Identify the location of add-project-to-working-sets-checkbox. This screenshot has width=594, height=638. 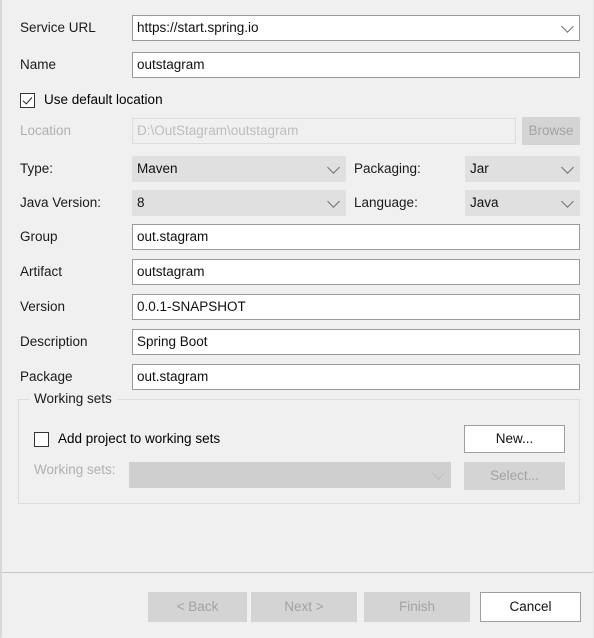
(41, 439).